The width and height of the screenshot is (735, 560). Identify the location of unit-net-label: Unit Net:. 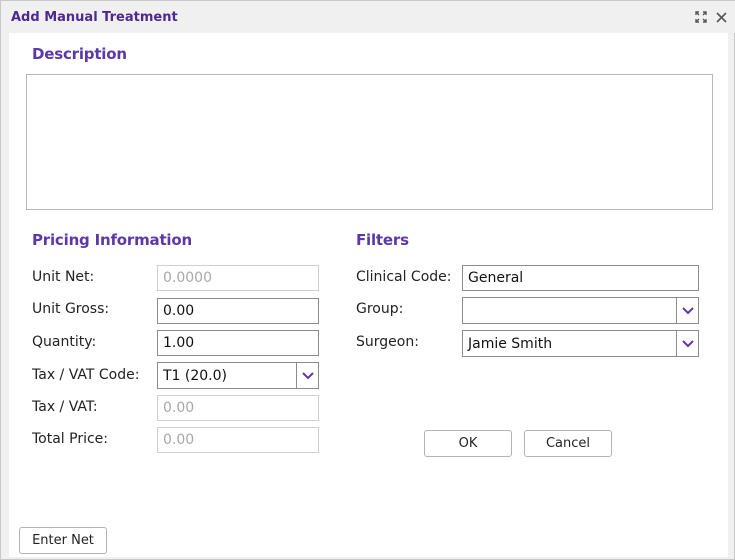
(63, 277).